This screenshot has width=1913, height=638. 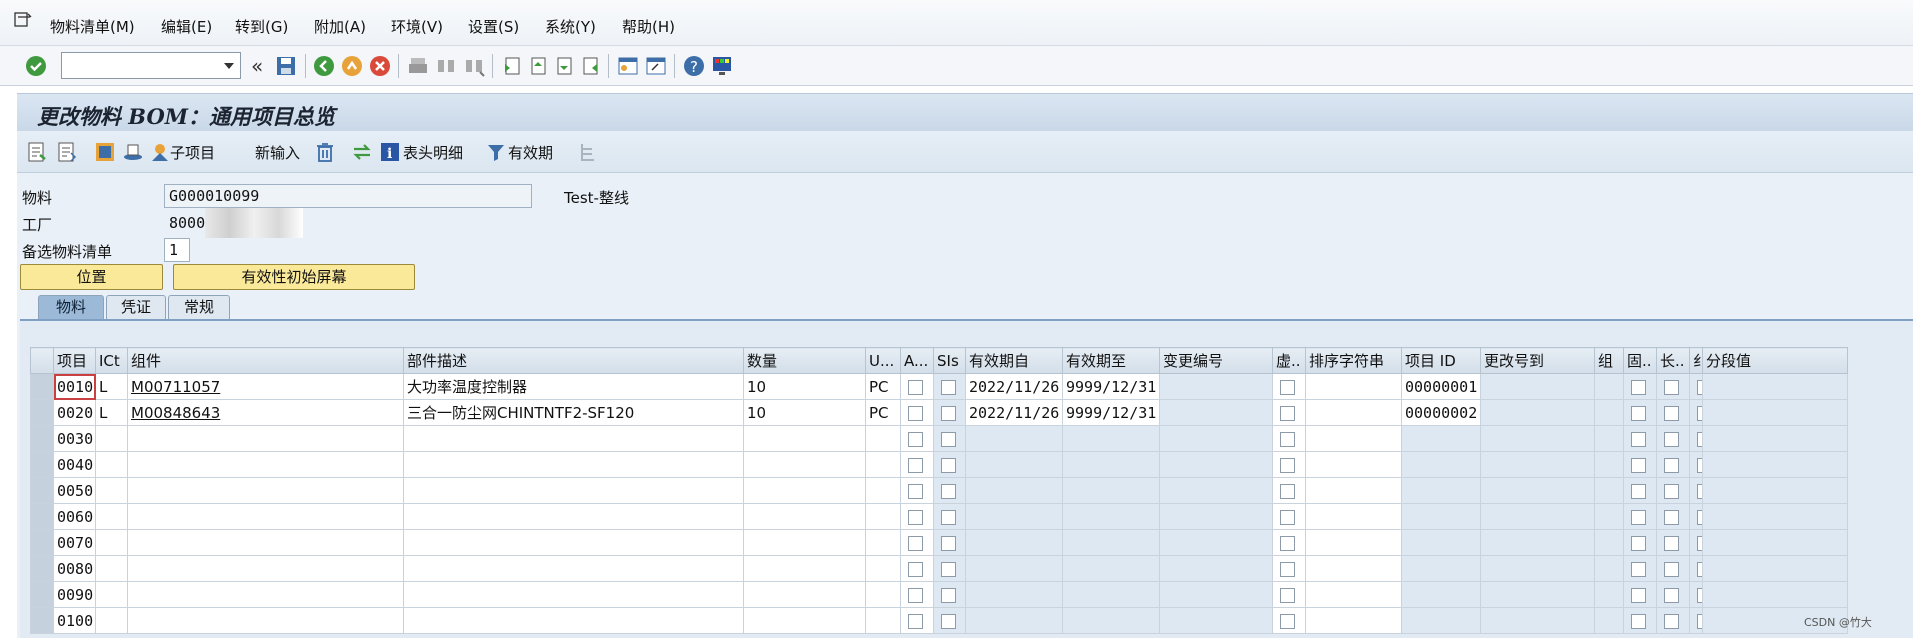 What do you see at coordinates (67, 152) in the screenshot?
I see `other-bom-icon` at bounding box center [67, 152].